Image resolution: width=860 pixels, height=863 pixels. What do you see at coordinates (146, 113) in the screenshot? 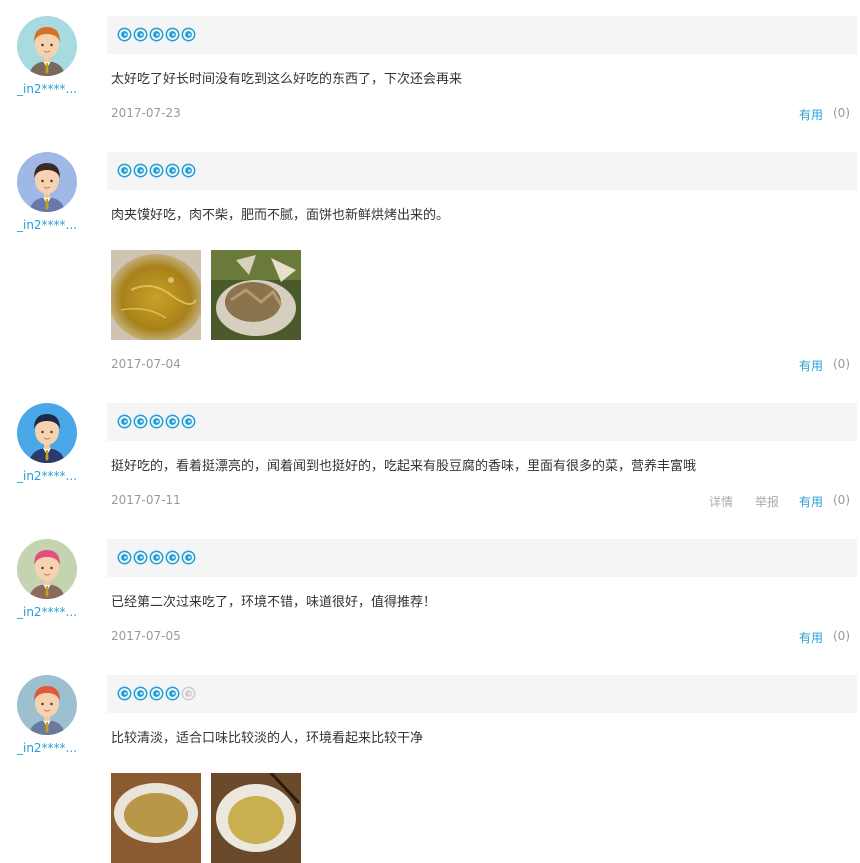
I see `review-date: 2017-07-23` at bounding box center [146, 113].